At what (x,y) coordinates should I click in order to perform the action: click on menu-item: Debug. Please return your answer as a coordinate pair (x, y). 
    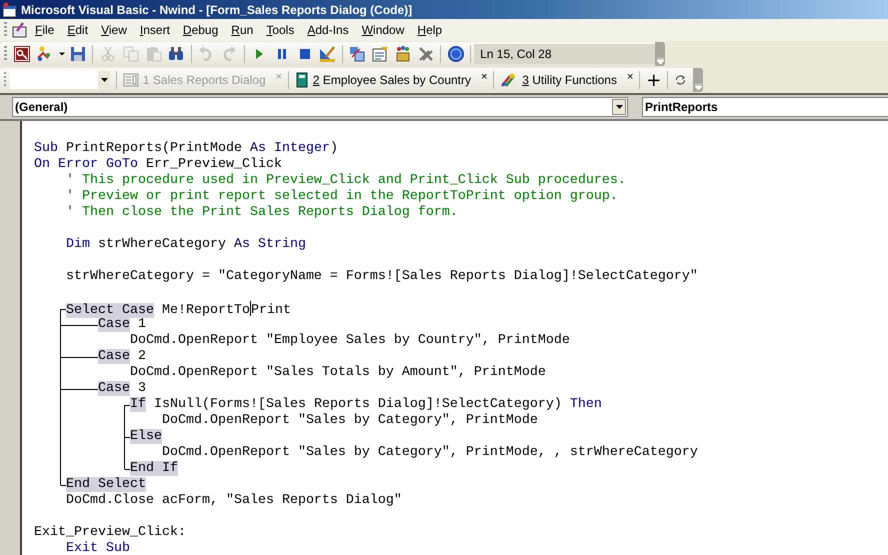
    Looking at the image, I should click on (200, 30).